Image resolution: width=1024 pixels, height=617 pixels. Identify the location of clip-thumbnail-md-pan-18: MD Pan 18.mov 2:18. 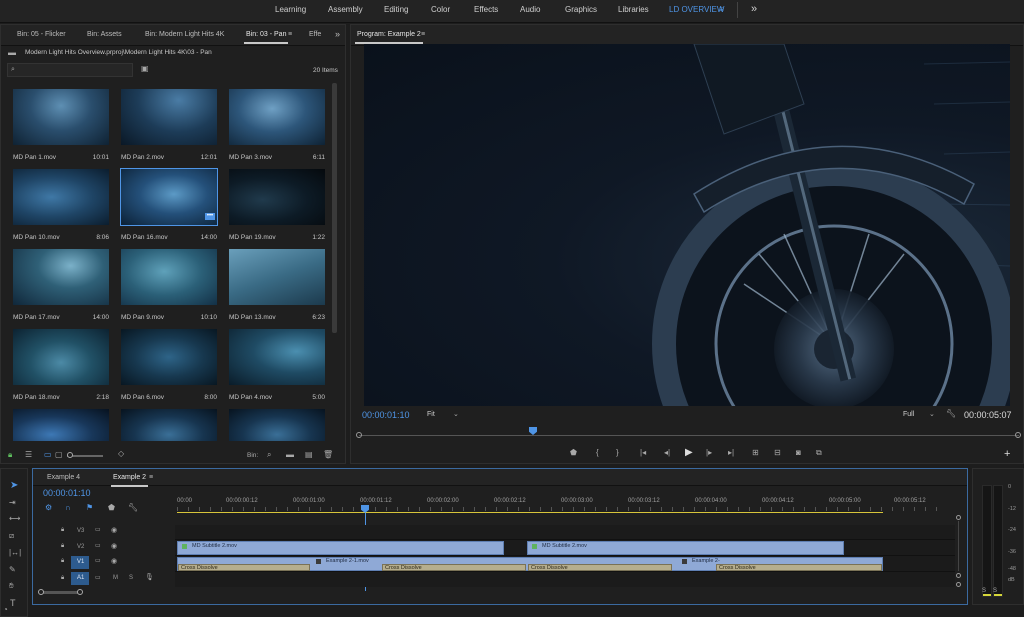
(65, 368).